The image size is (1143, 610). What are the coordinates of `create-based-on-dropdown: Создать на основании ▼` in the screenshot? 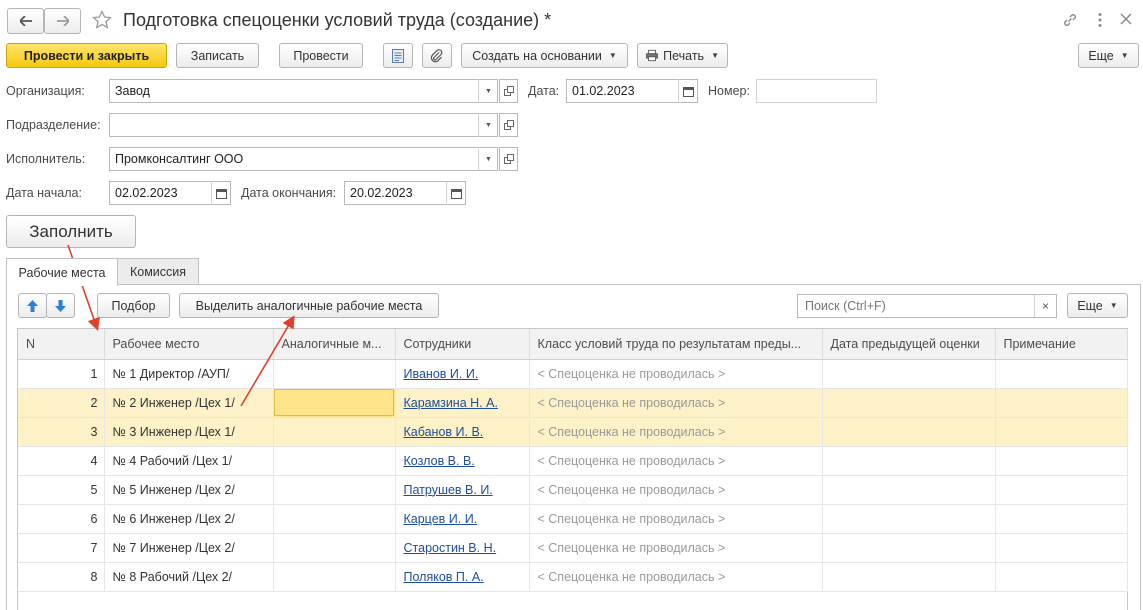 It's located at (544, 55).